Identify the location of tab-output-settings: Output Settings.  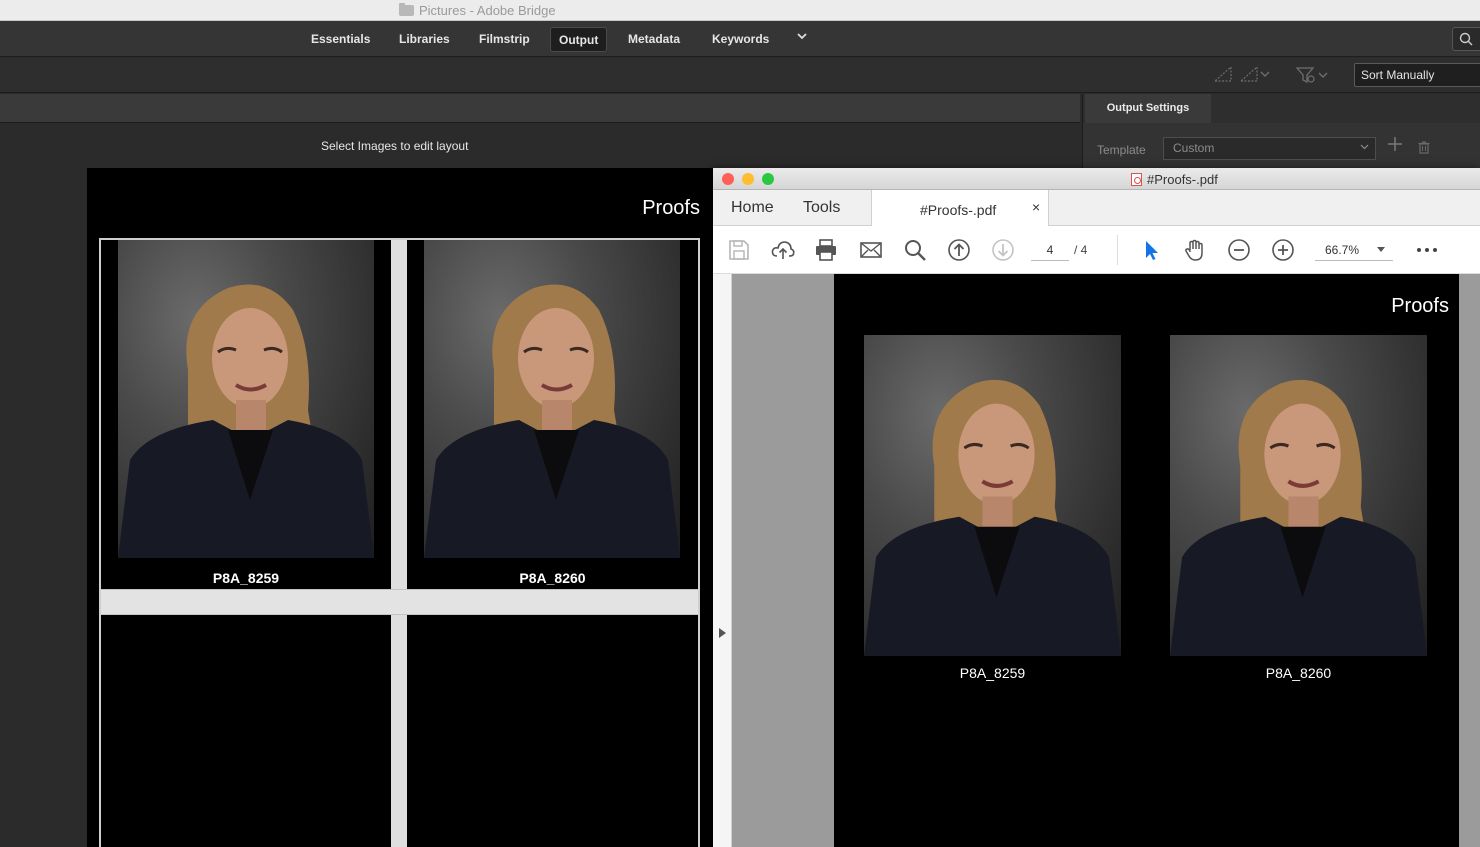
(1148, 108).